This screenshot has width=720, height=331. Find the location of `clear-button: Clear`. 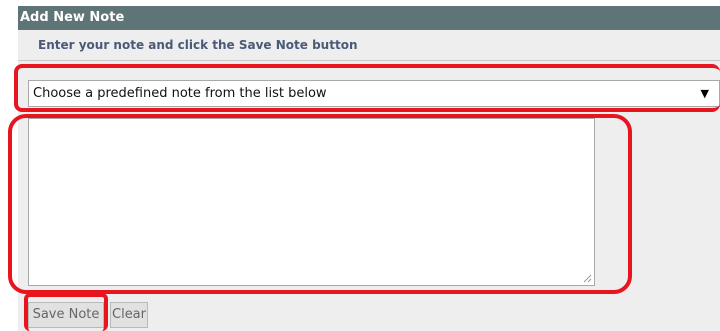

clear-button: Clear is located at coordinates (129, 315).